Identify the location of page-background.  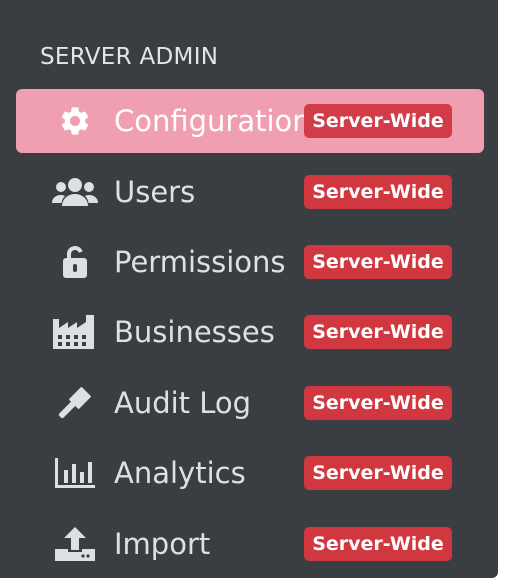
(511, 292).